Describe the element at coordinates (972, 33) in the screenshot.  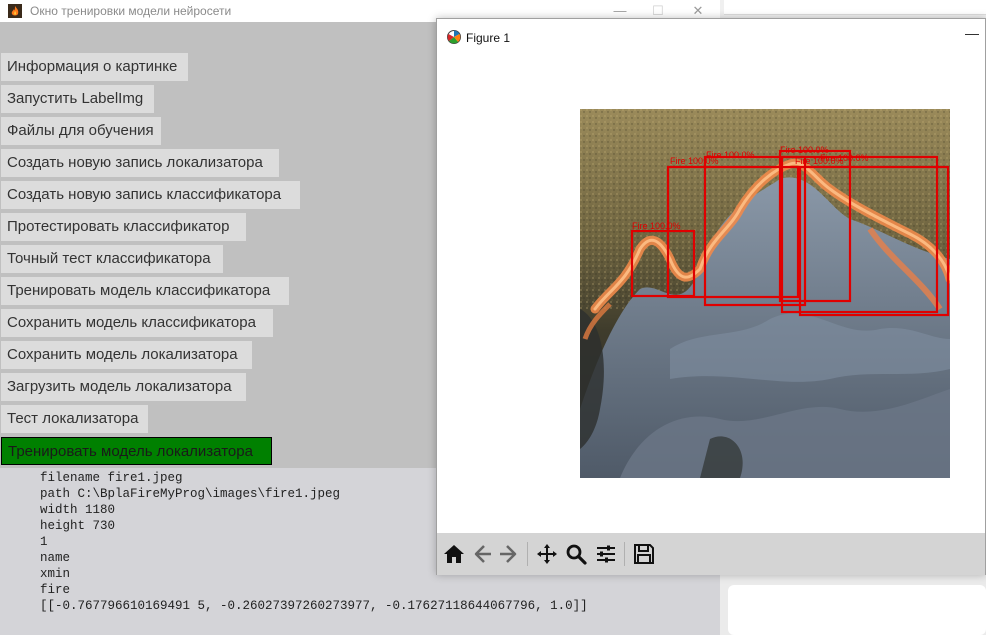
I see `figure-minimize-button: —` at that location.